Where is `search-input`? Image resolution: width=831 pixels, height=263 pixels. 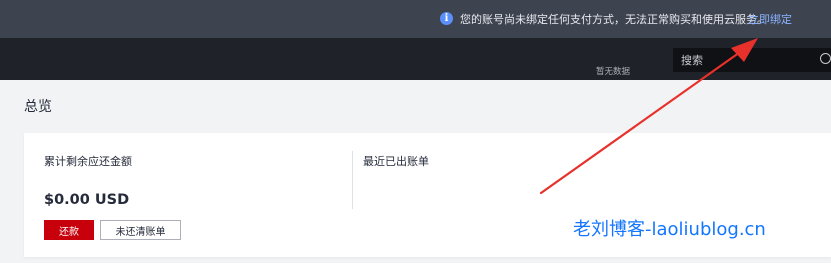 search-input is located at coordinates (742, 60).